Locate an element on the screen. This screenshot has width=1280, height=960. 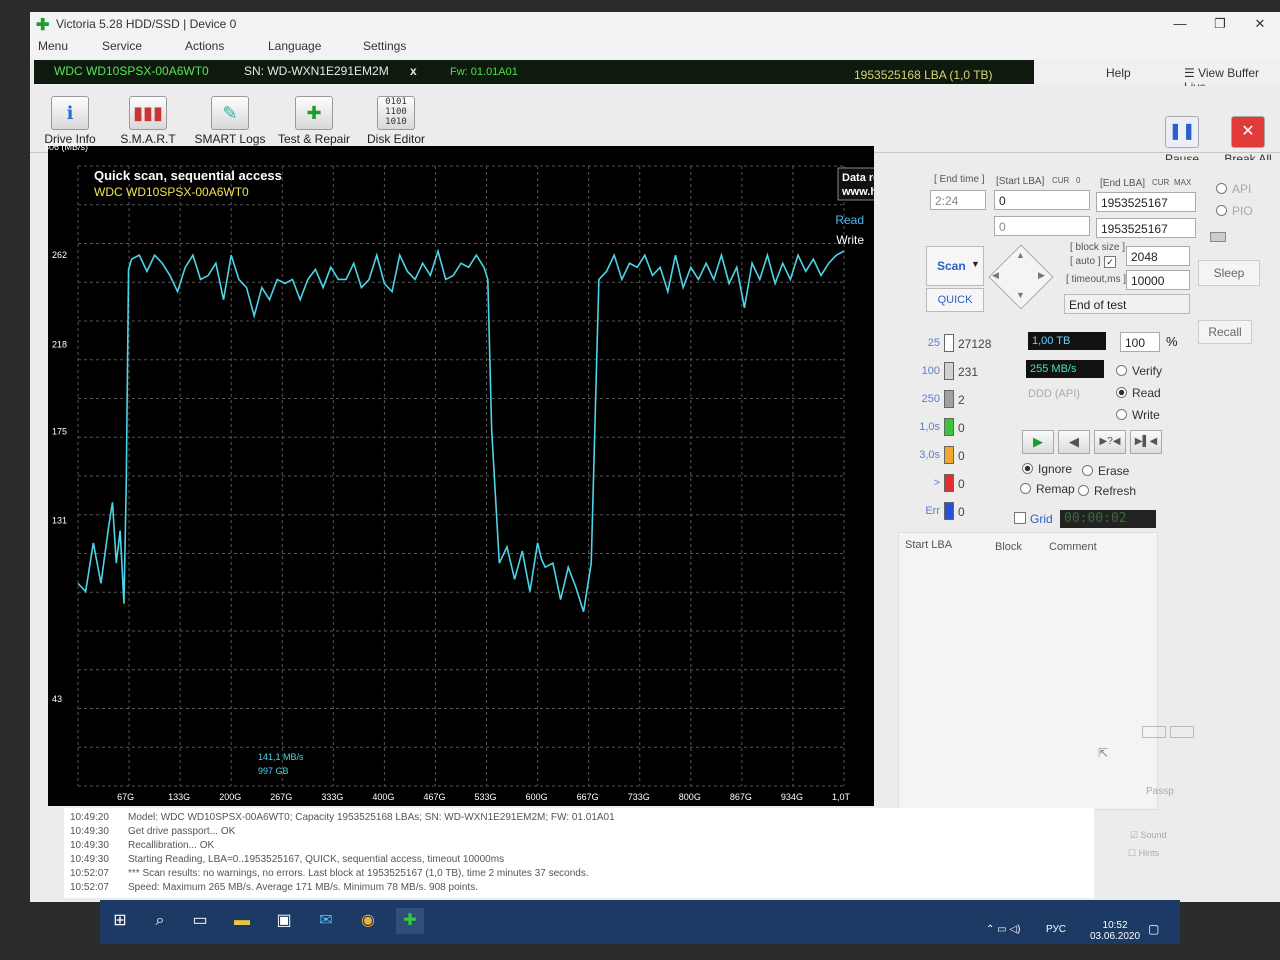
chart-y-unit: 306 (MB/s) is located at coordinates (66, 147).